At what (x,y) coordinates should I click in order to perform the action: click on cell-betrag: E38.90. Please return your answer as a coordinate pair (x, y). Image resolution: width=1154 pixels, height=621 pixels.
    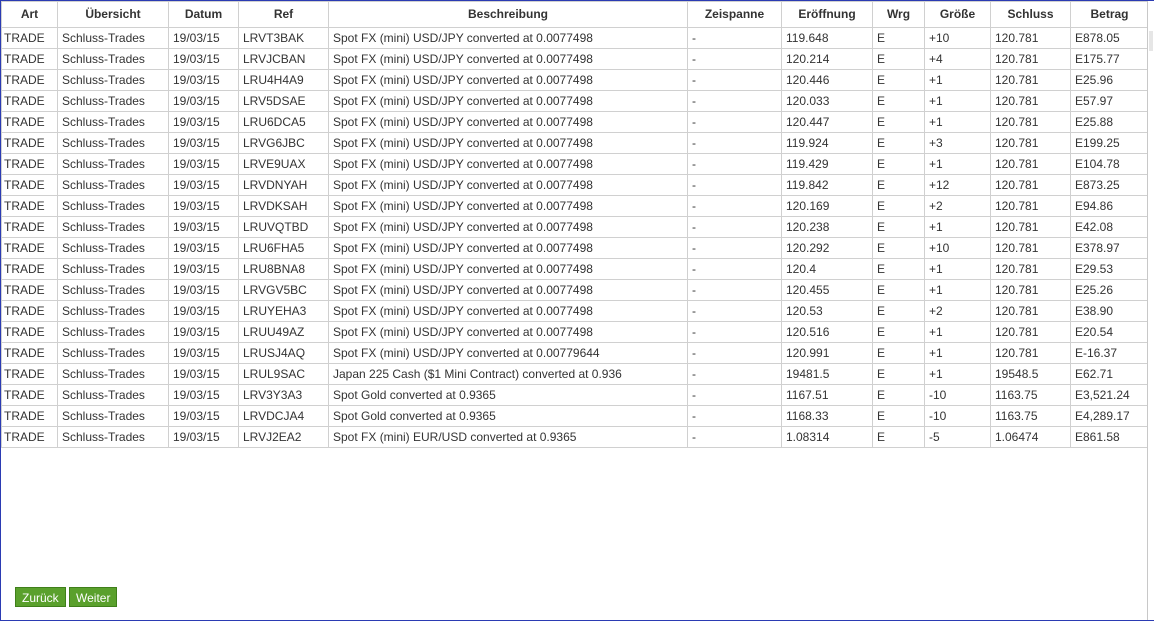
    Looking at the image, I should click on (1109, 311).